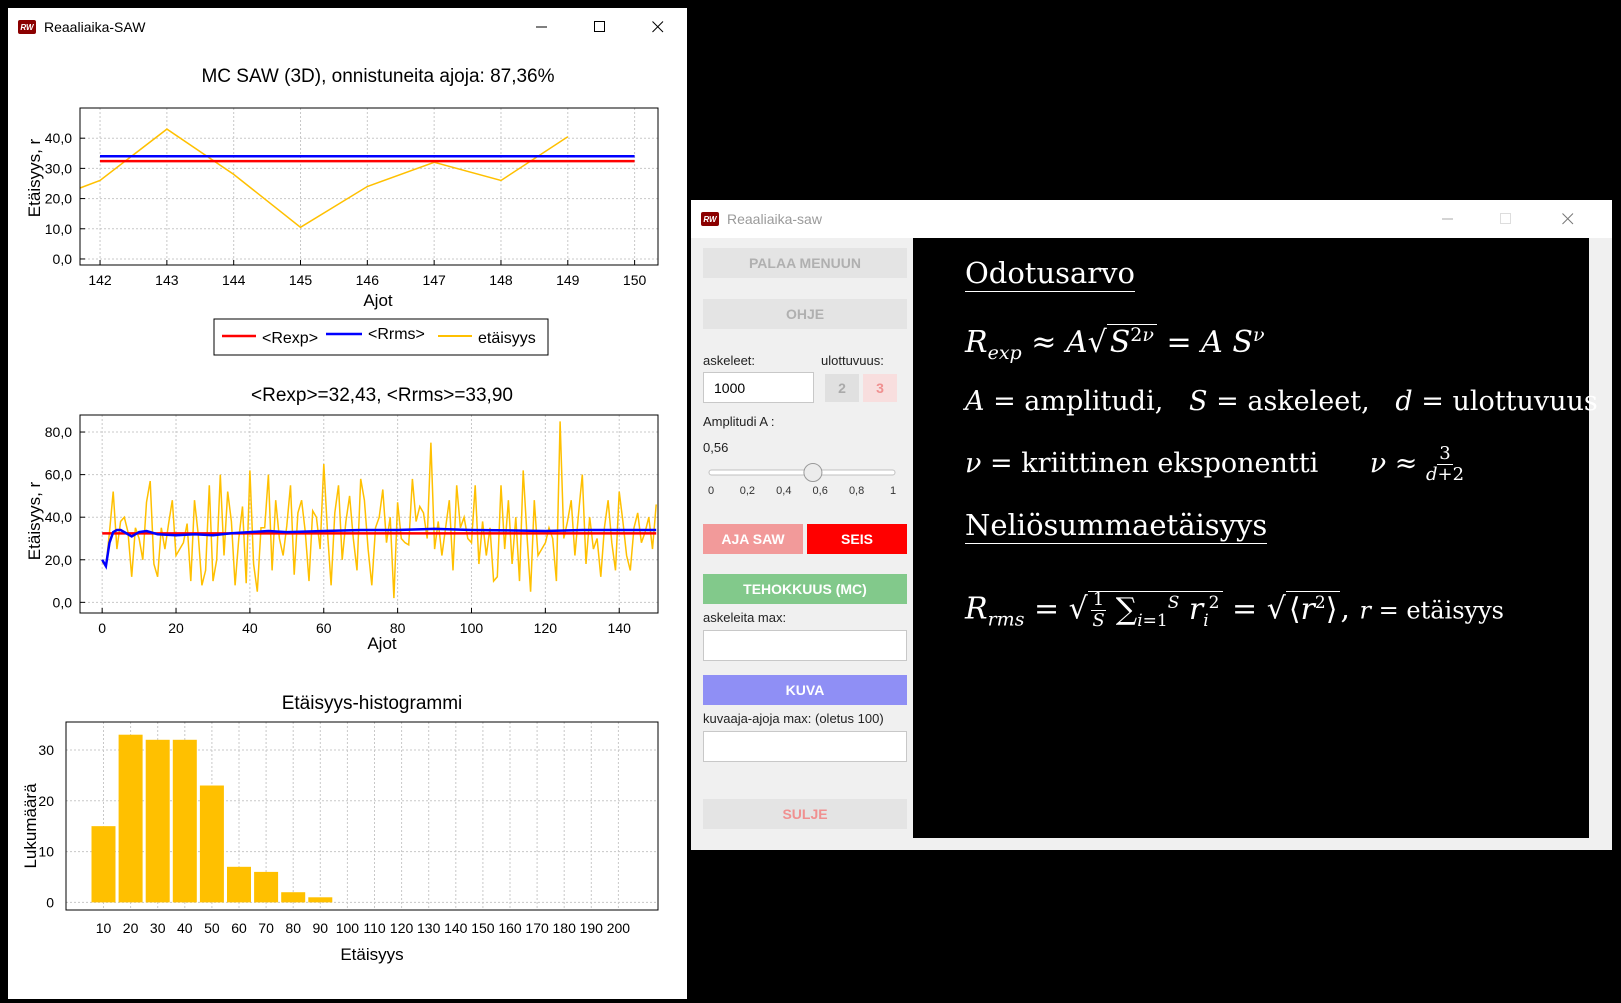 This screenshot has width=1621, height=1003. Describe the element at coordinates (58, 560) in the screenshot. I see `chart2-ytick-label: 20,0` at that location.